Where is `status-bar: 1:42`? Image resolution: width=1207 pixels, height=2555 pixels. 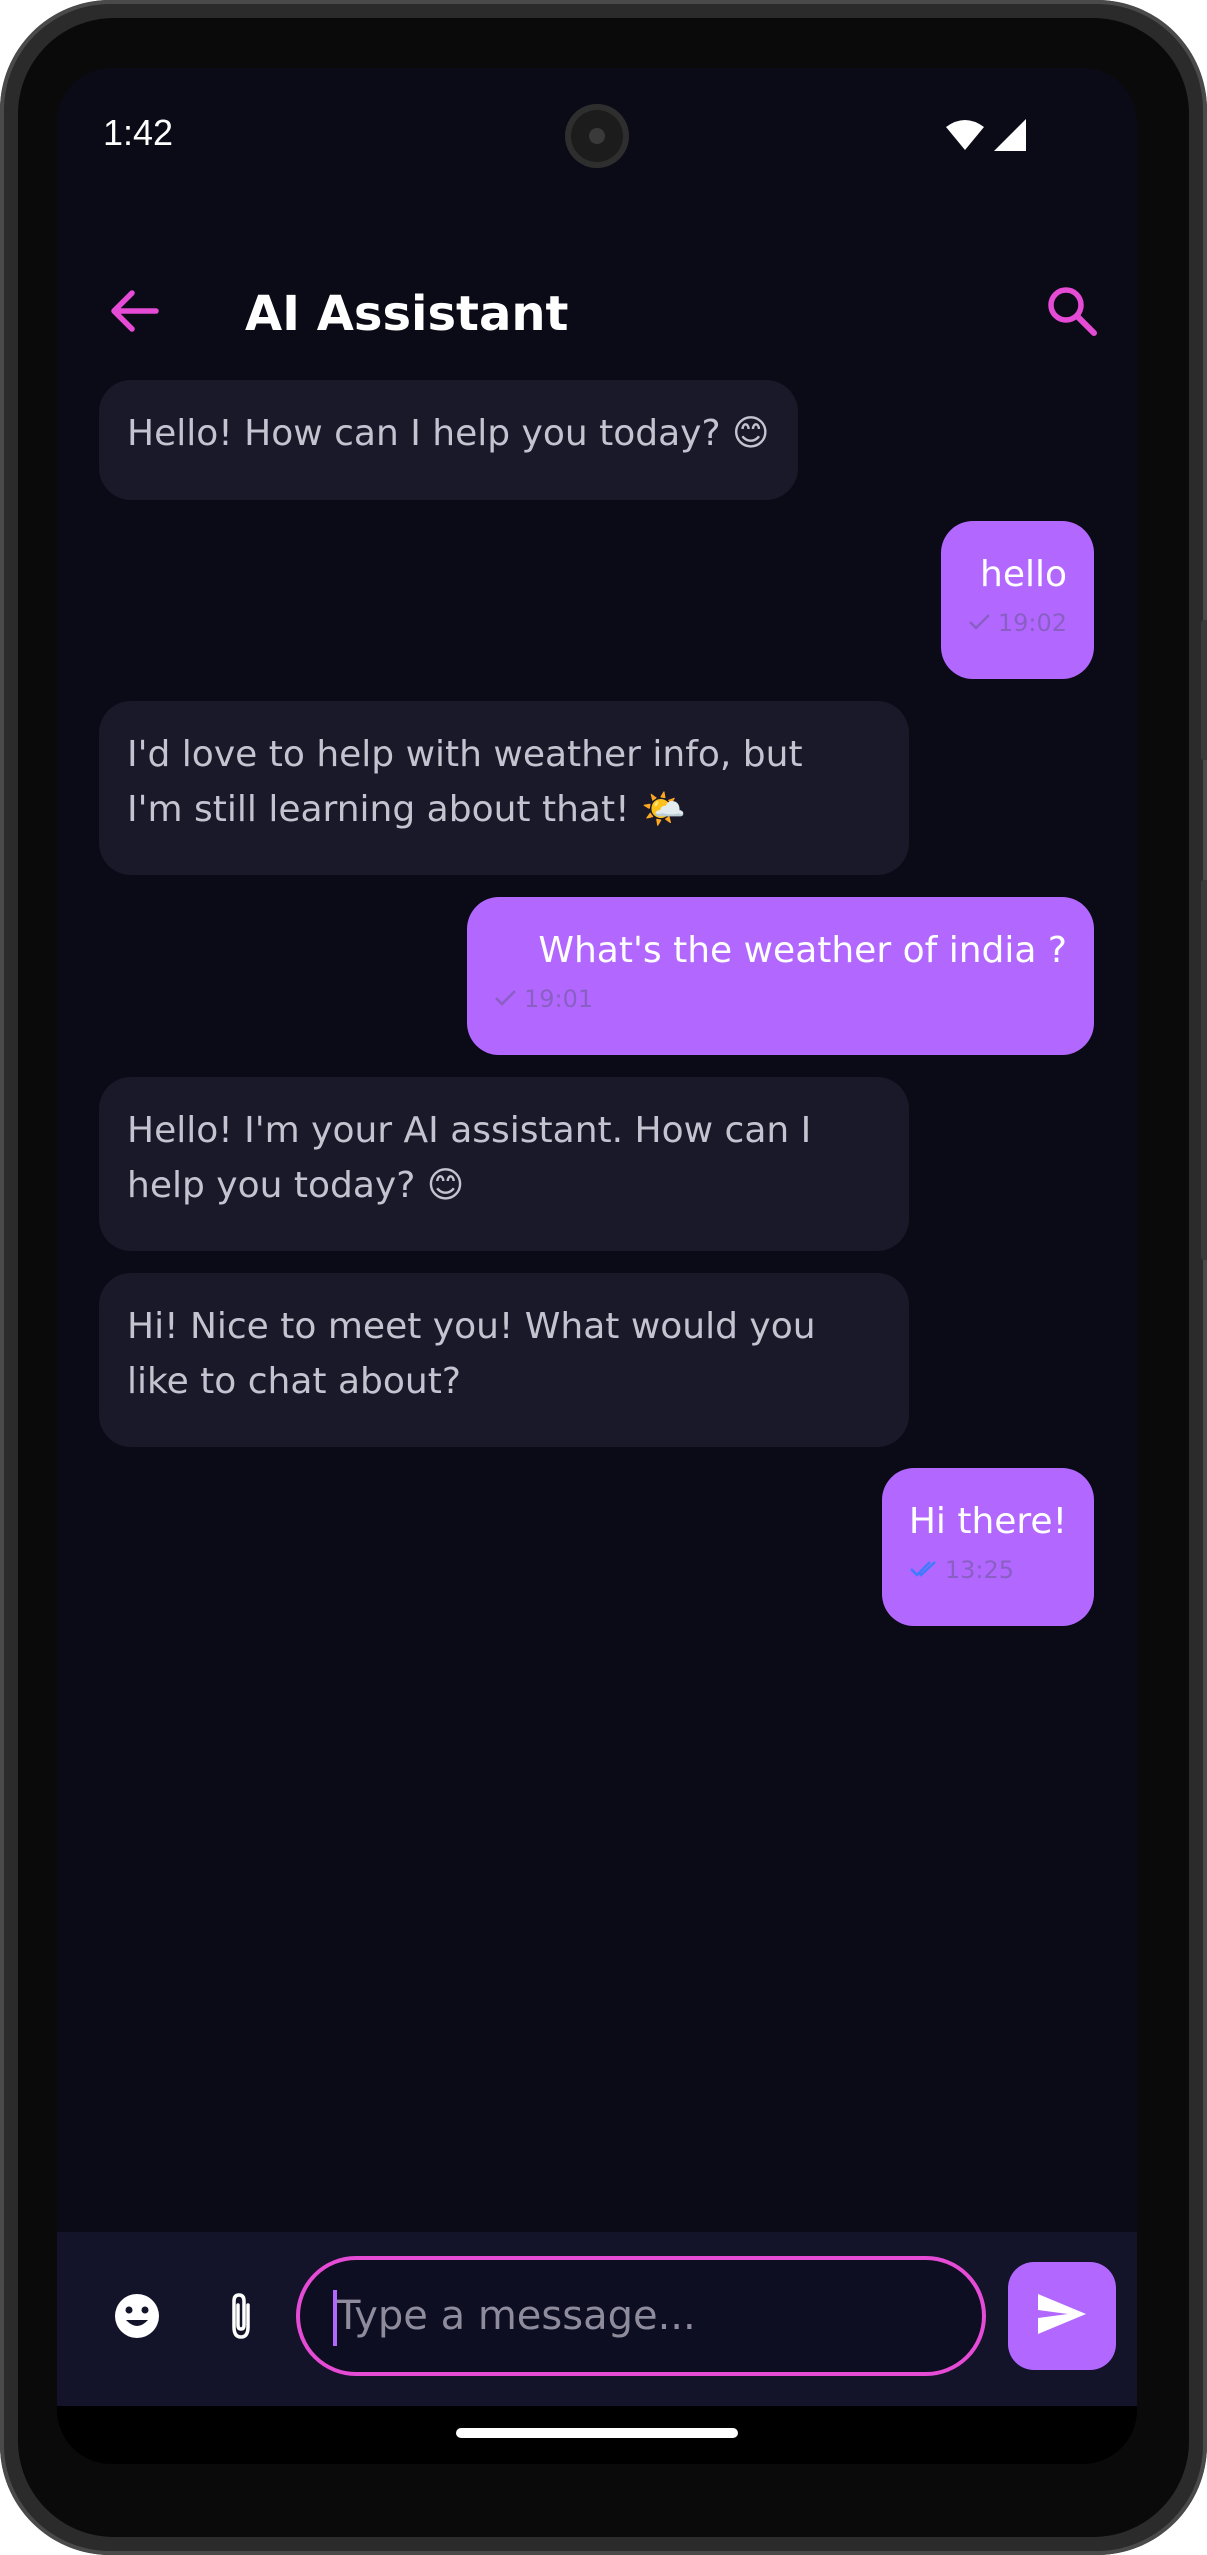 status-bar: 1:42 is located at coordinates (597, 138).